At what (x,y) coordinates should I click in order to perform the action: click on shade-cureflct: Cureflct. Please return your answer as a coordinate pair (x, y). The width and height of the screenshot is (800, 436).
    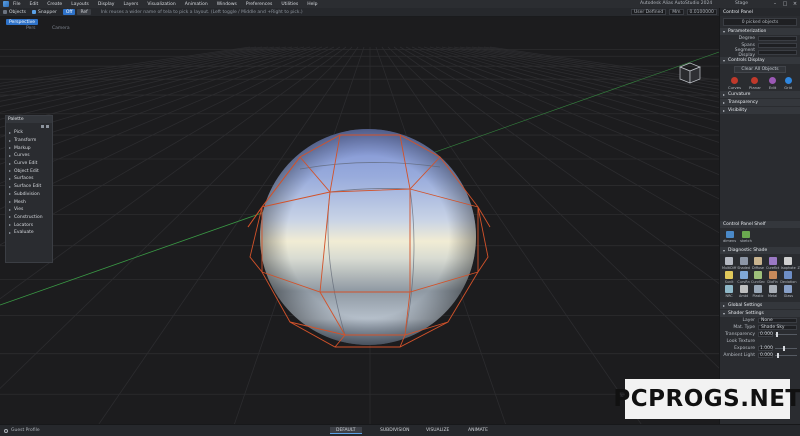
    Looking at the image, I should click on (772, 263).